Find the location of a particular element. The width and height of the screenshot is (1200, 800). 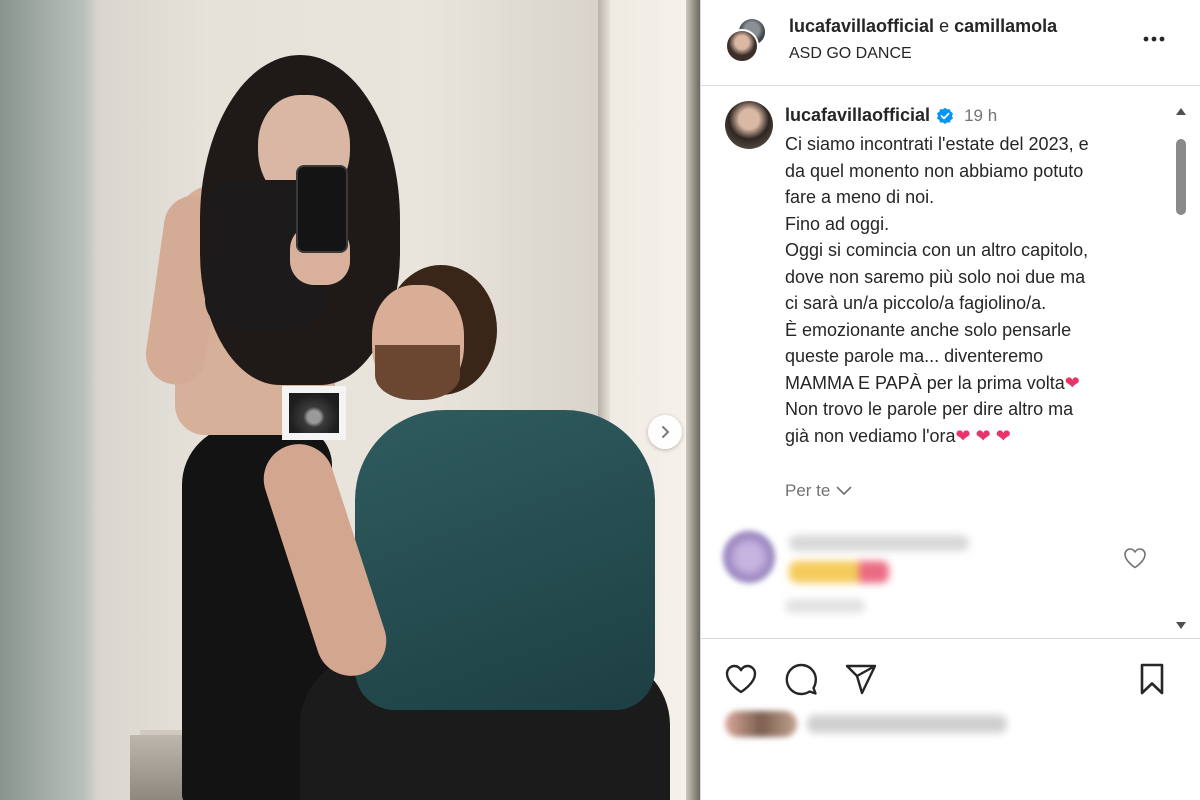

more-options-button is located at coordinates (1154, 39).